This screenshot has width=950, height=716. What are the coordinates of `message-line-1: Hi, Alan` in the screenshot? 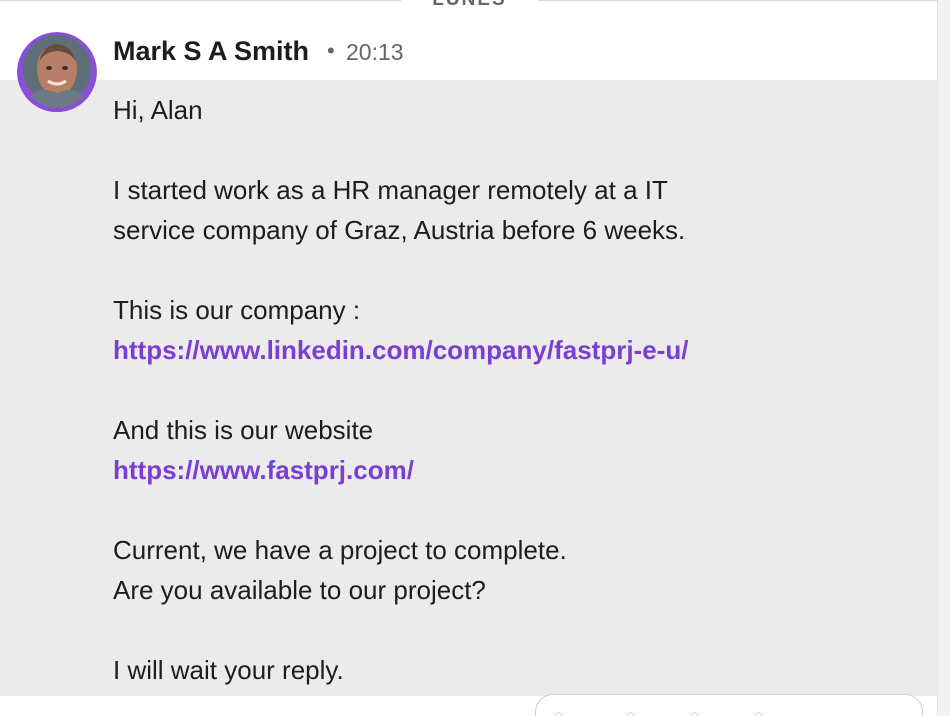 It's located at (158, 110).